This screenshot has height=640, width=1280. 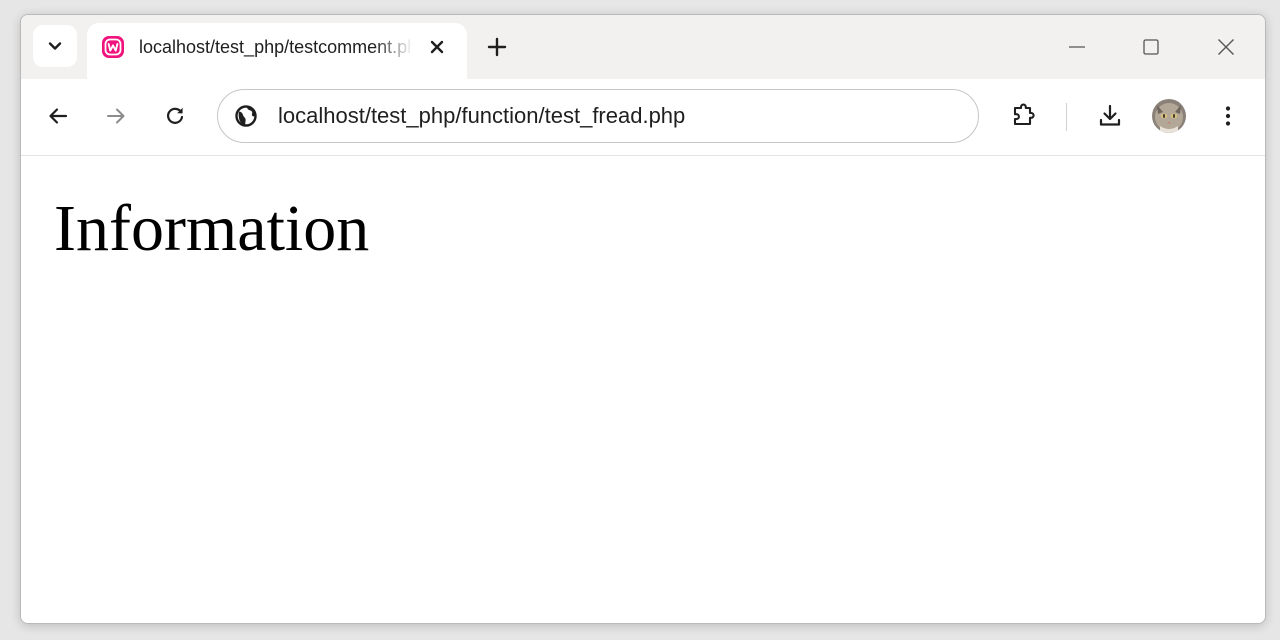 I want to click on arrow-right-icon, so click(x=116, y=116).